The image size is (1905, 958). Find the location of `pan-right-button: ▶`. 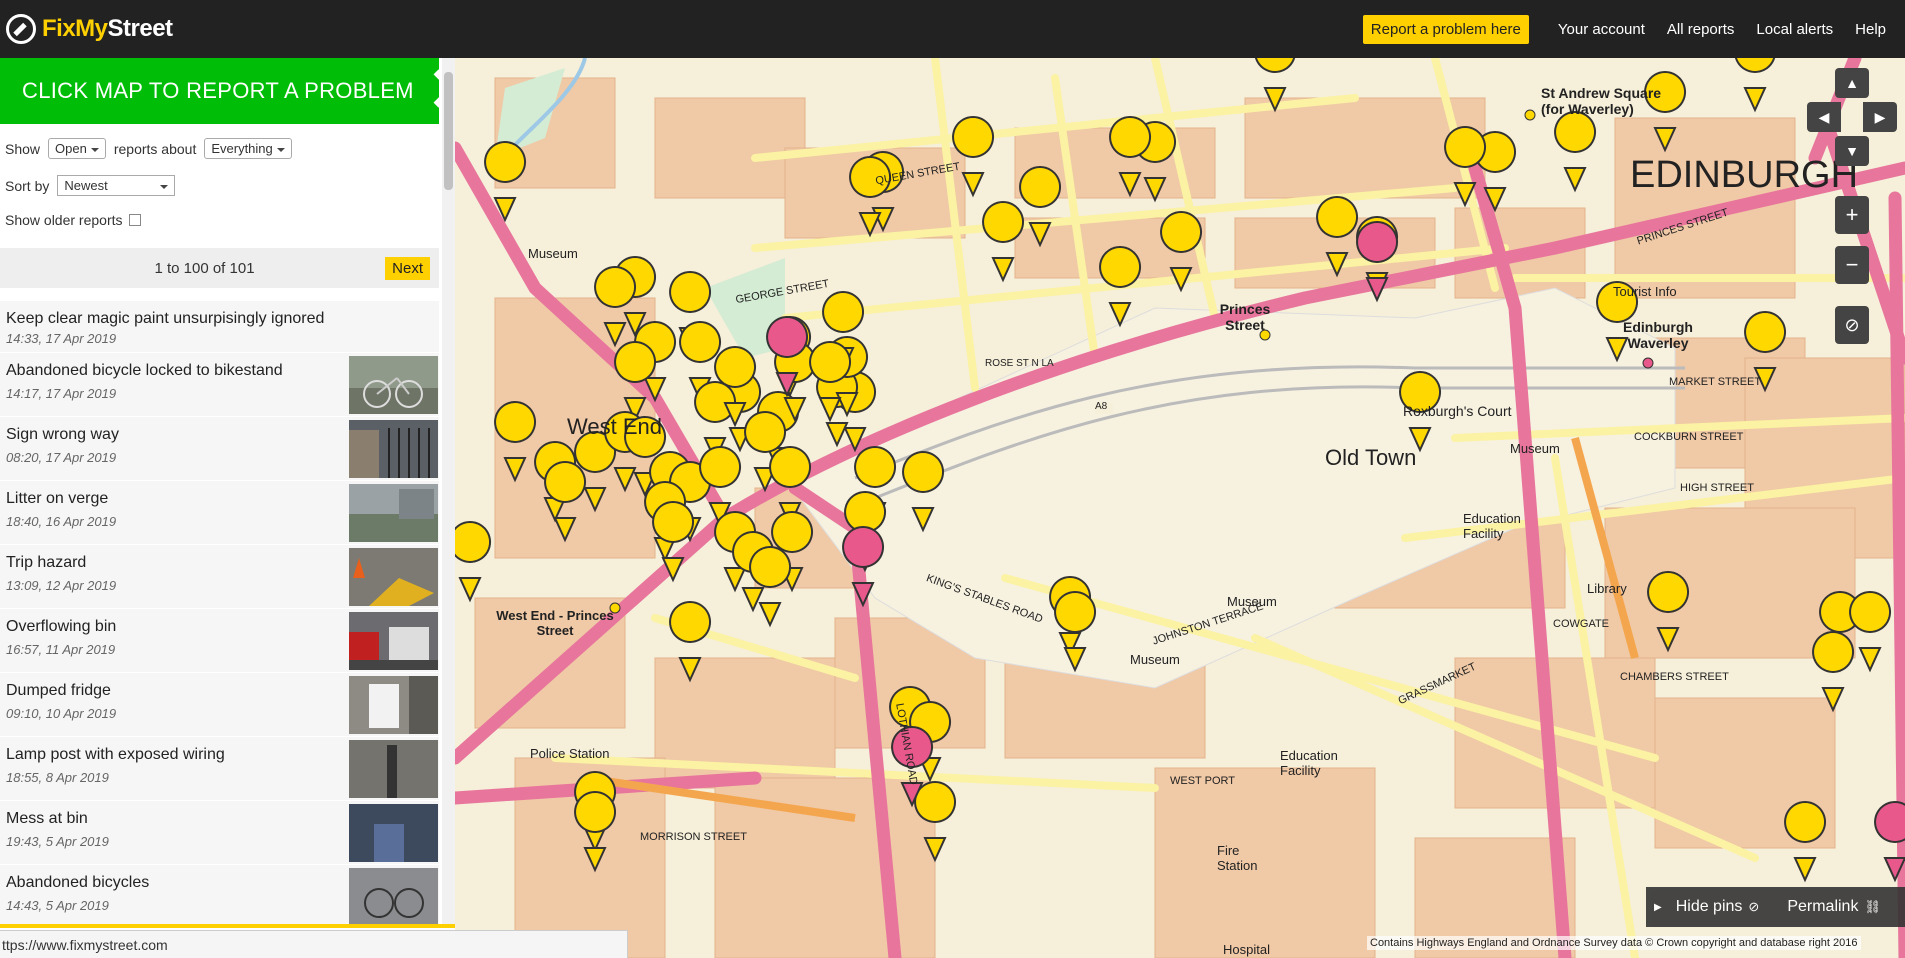

pan-right-button: ▶ is located at coordinates (1880, 117).